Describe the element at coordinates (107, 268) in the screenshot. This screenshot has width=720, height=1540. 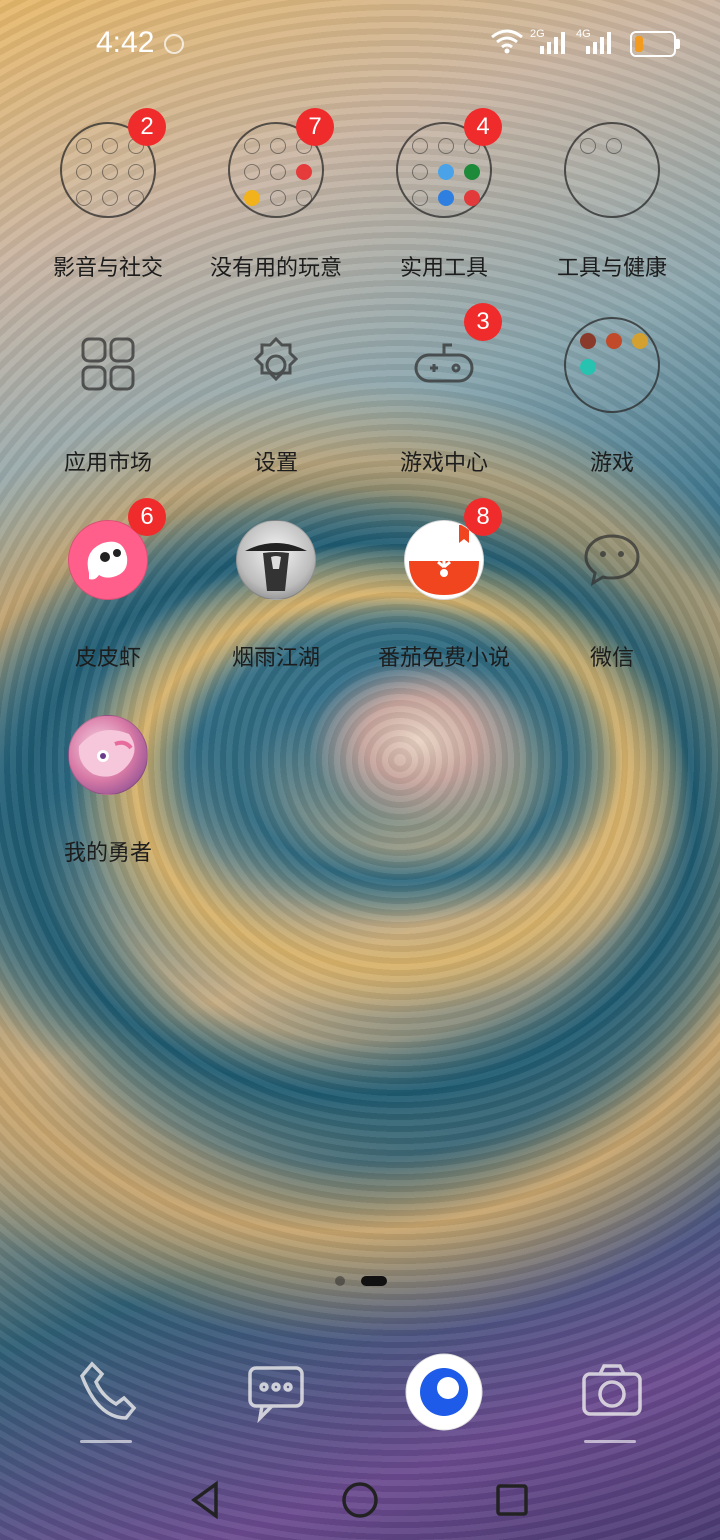
I see `app-label: 影音与社交` at that location.